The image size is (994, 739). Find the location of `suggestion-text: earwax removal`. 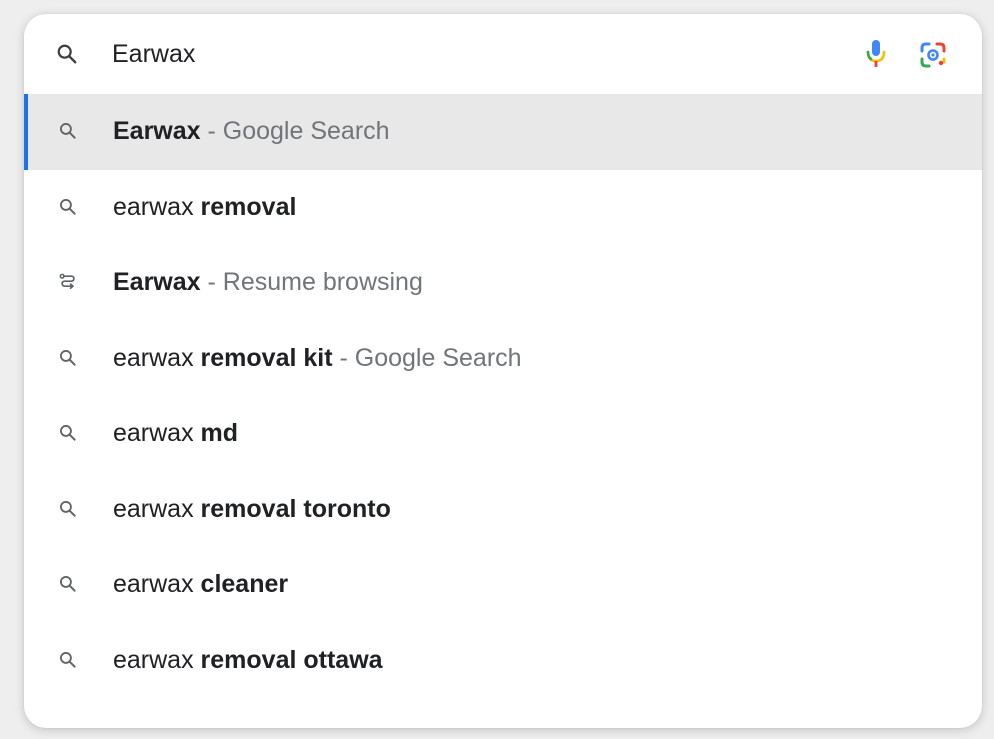

suggestion-text: earwax removal is located at coordinates (204, 207).